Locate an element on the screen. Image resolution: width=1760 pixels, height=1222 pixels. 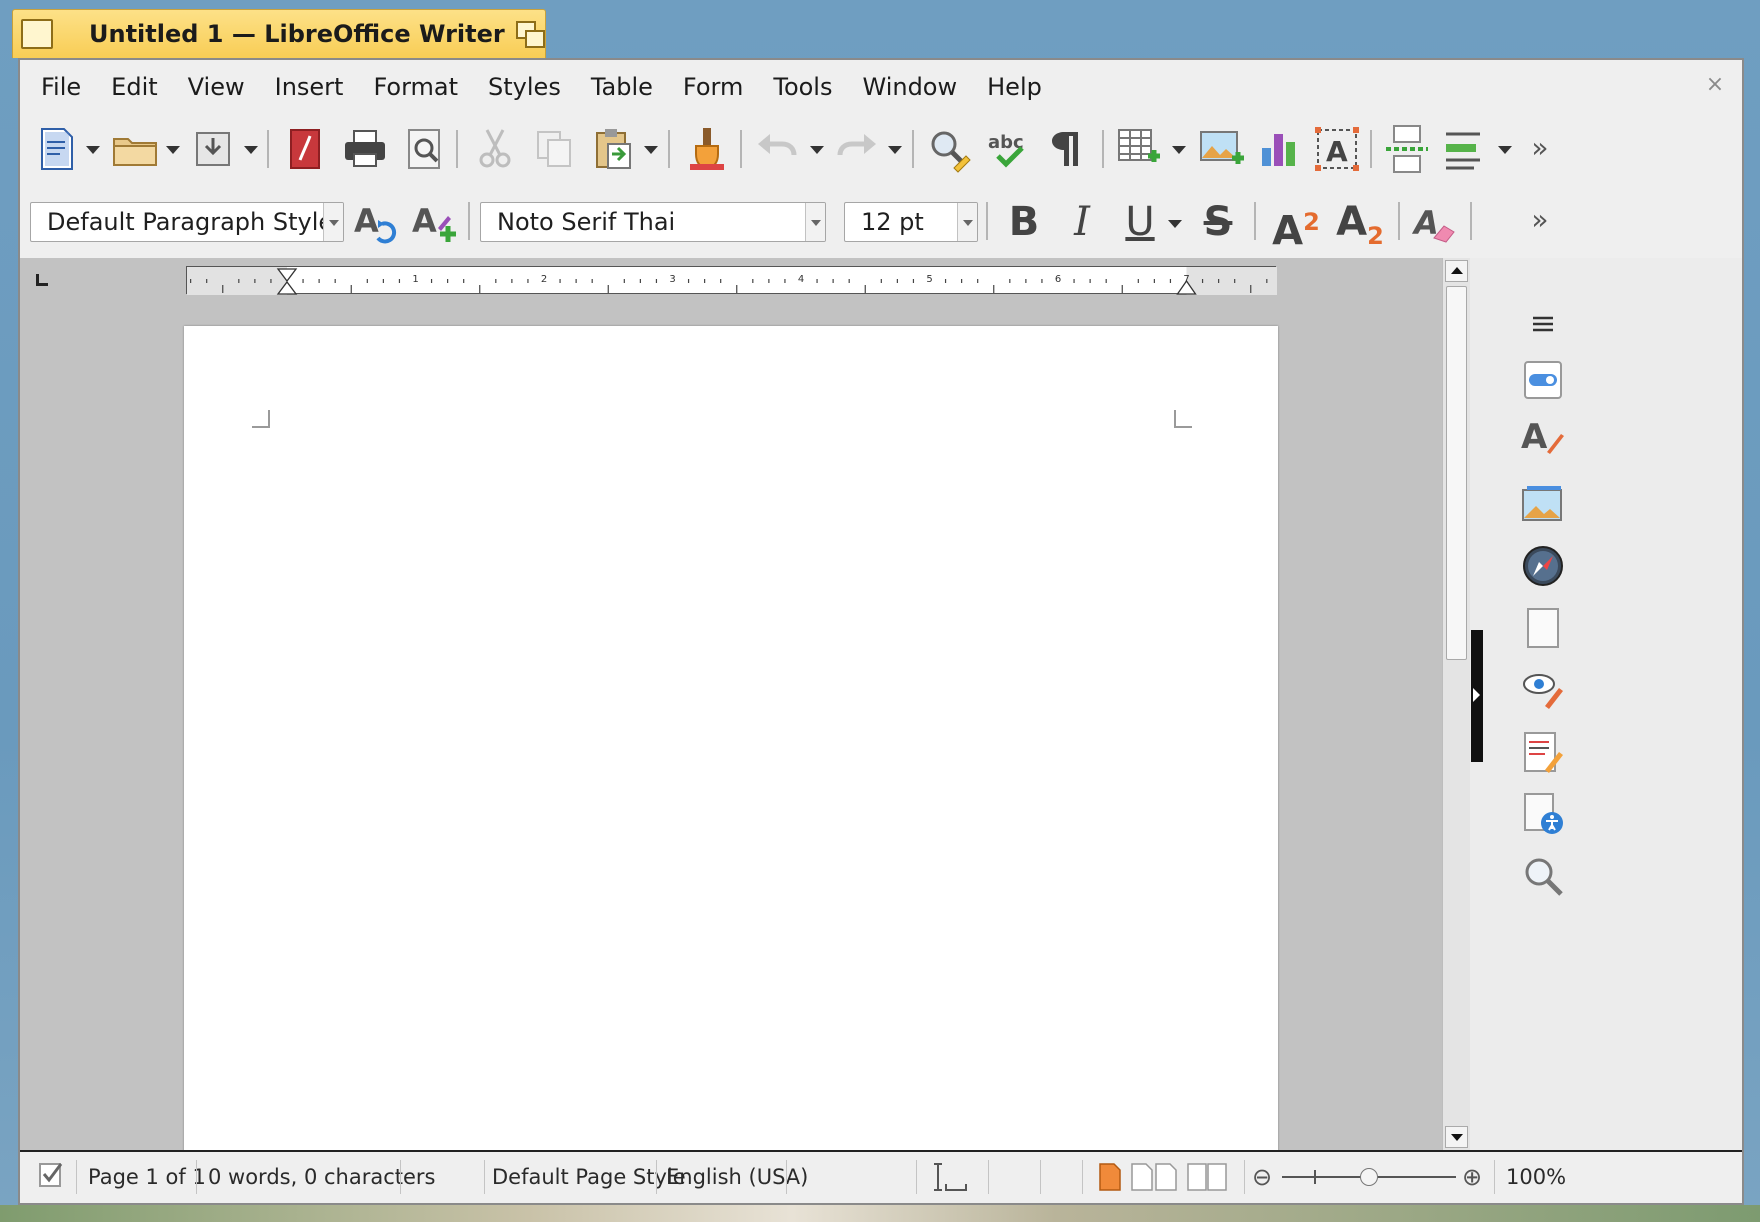
paste-dropdown is located at coordinates (650, 149).